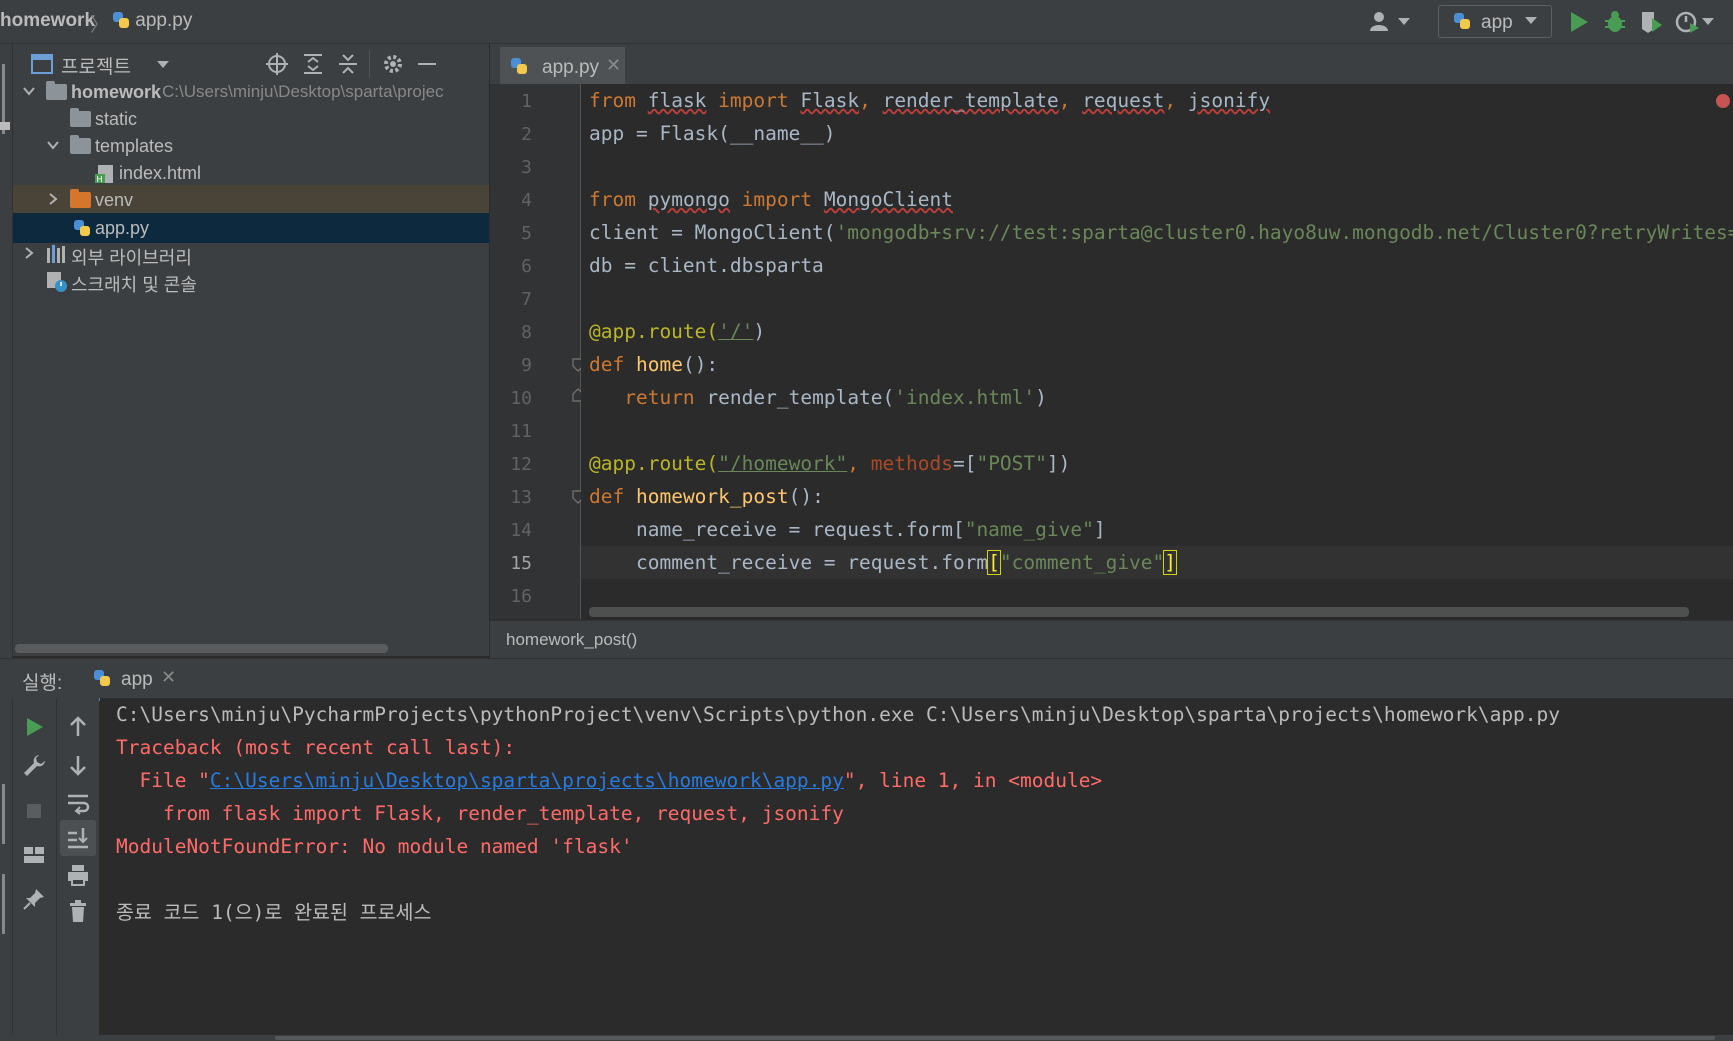 Image resolution: width=1733 pixels, height=1041 pixels. What do you see at coordinates (1111, 65) in the screenshot?
I see `editor-tab-bar: app.py ✕` at bounding box center [1111, 65].